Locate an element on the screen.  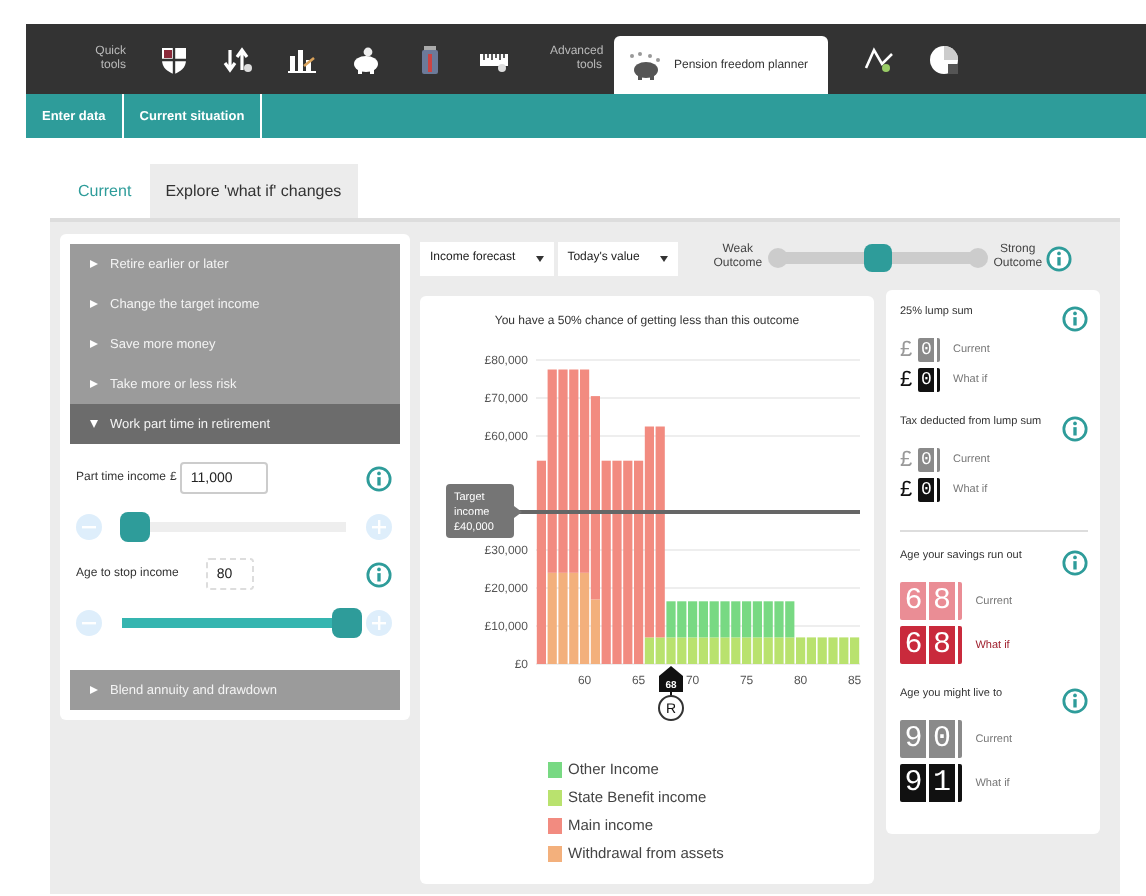
slider is located at coordinates (877, 258).